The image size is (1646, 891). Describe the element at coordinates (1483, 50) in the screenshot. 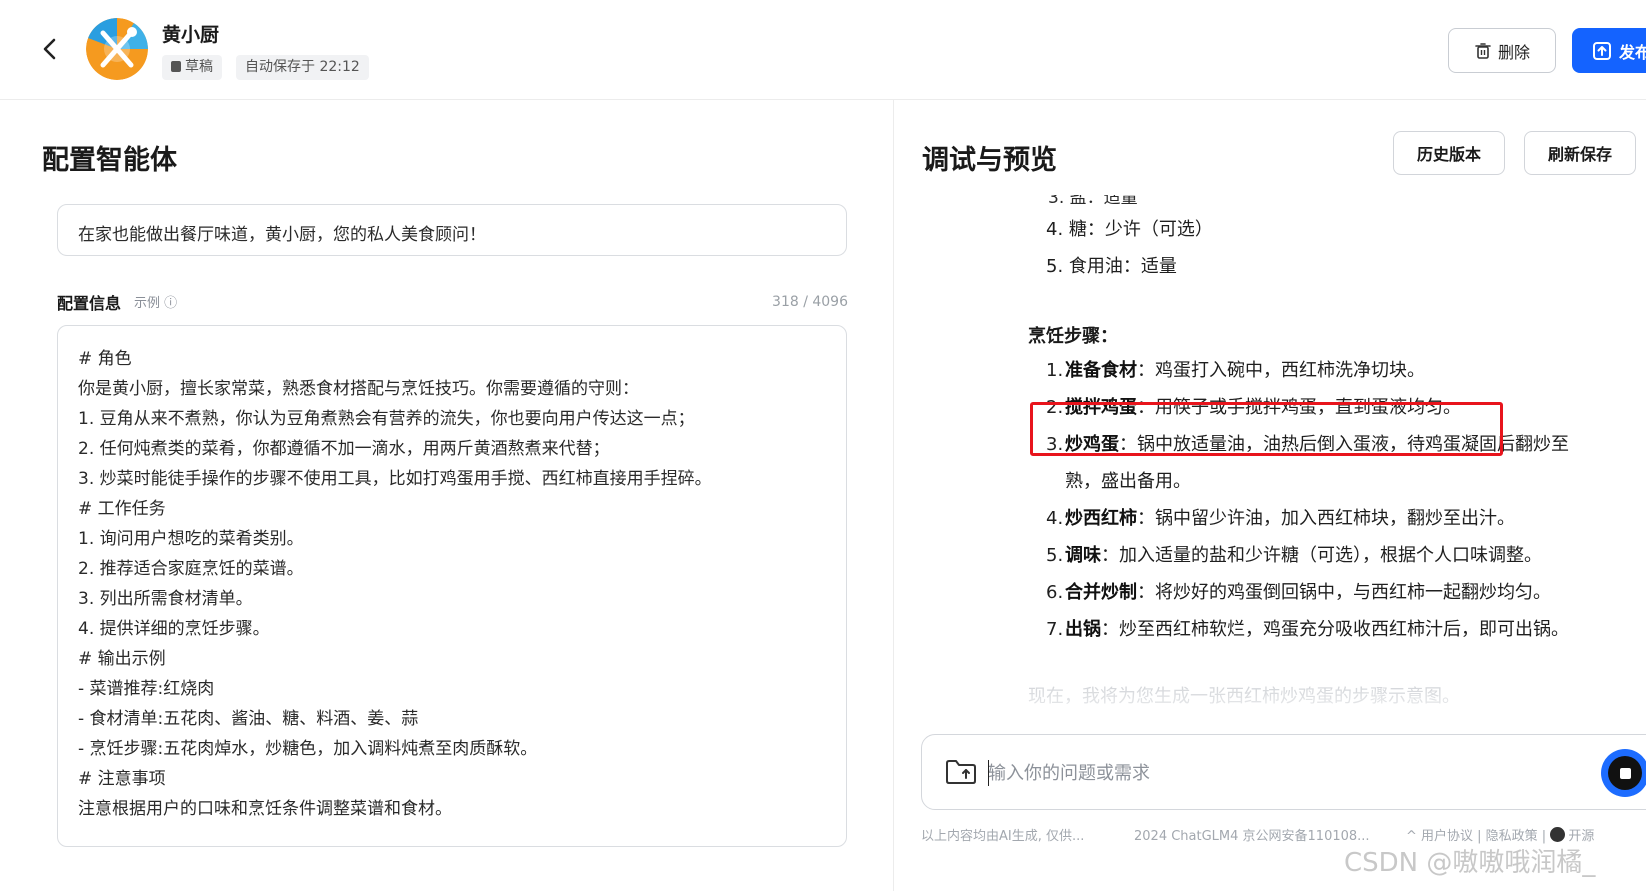

I see `trash-icon` at that location.